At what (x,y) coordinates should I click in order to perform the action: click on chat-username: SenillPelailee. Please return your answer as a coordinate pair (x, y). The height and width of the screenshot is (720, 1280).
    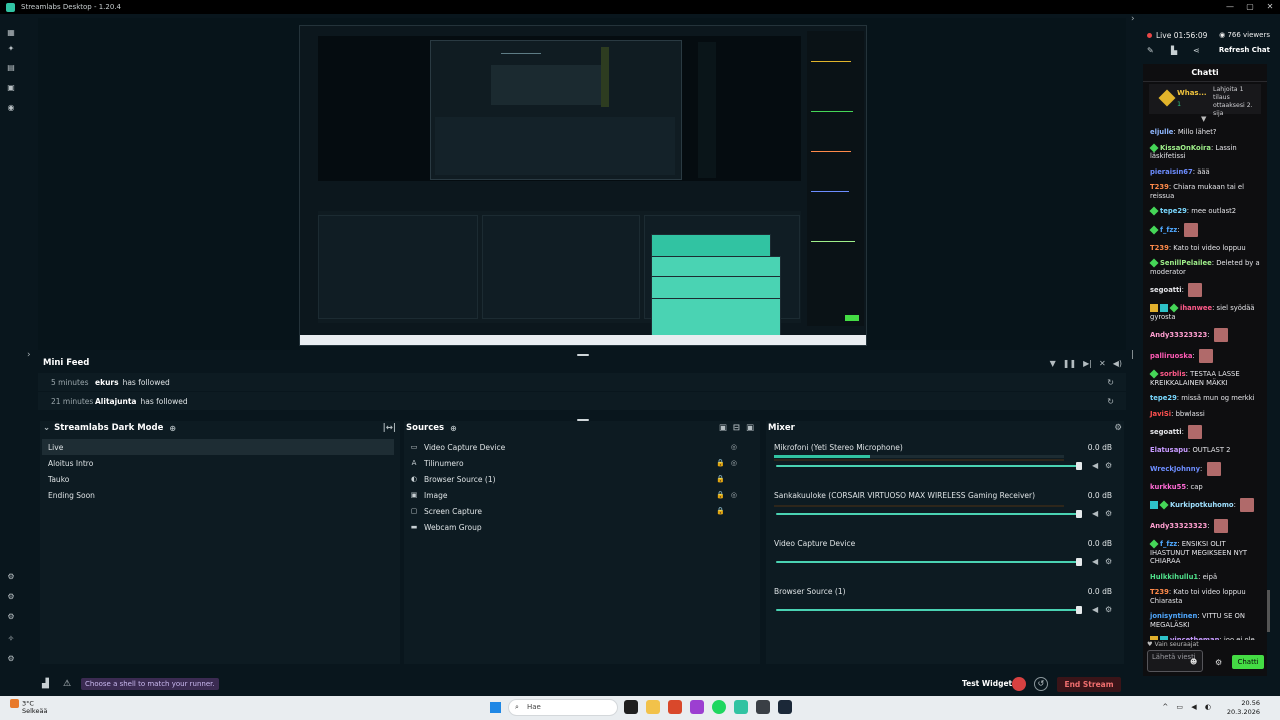
    Looking at the image, I should click on (1186, 263).